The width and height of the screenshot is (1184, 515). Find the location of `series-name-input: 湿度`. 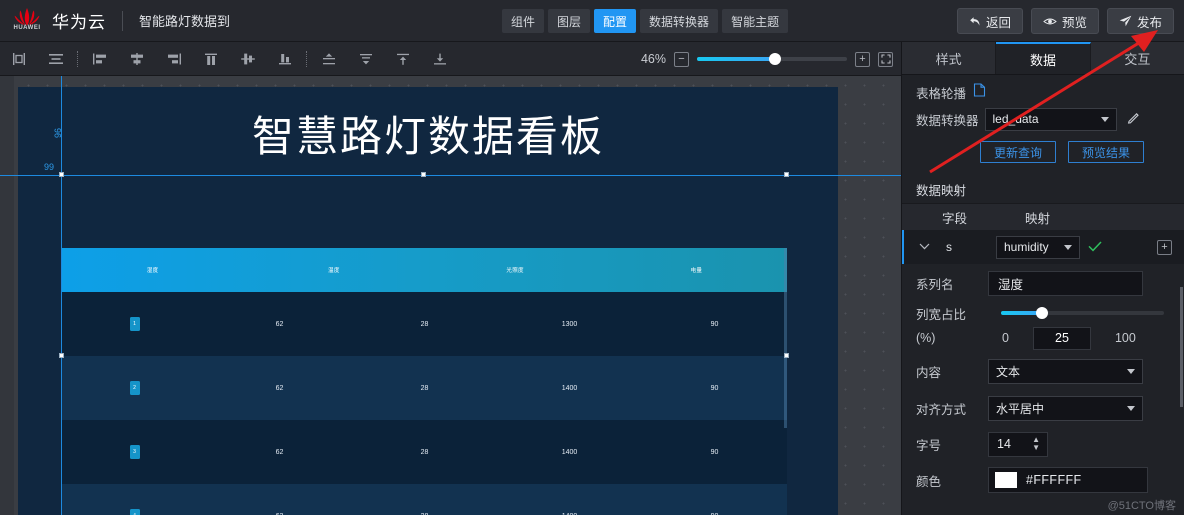

series-name-input: 湿度 is located at coordinates (1065, 283).